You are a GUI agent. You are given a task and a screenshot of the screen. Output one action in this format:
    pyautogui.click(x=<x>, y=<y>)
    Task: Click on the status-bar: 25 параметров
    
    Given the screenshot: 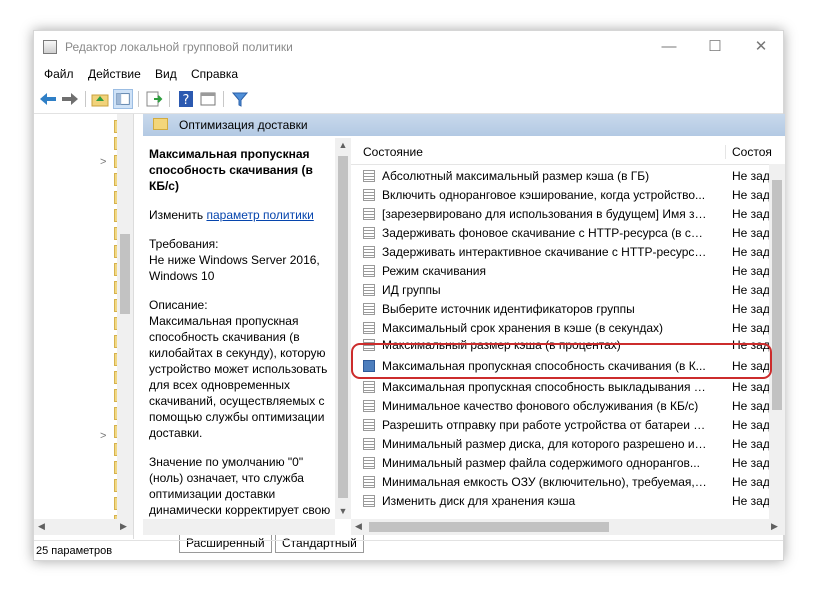 What is the action you would take?
    pyautogui.click(x=408, y=551)
    